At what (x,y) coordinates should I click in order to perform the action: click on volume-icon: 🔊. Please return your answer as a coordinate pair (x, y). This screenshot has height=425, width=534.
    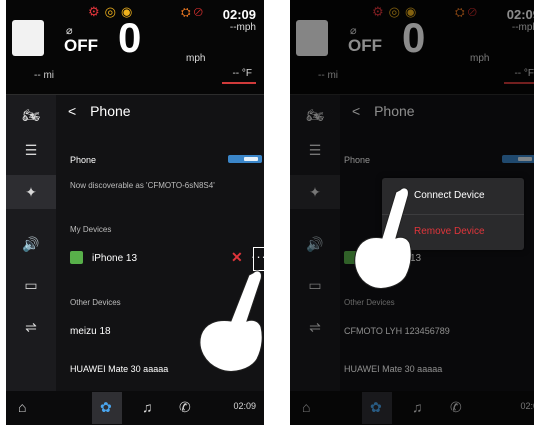
    Looking at the image, I should click on (31, 244).